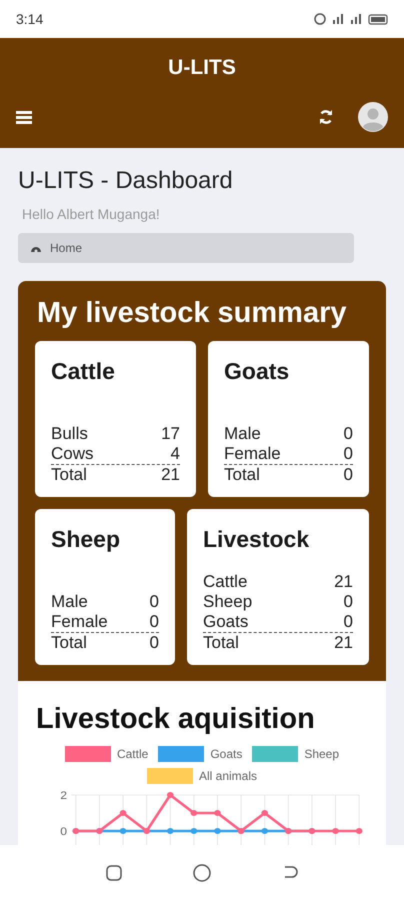 The image size is (404, 900). Describe the element at coordinates (192, 313) in the screenshot. I see `summary-title: My livestock summary` at that location.